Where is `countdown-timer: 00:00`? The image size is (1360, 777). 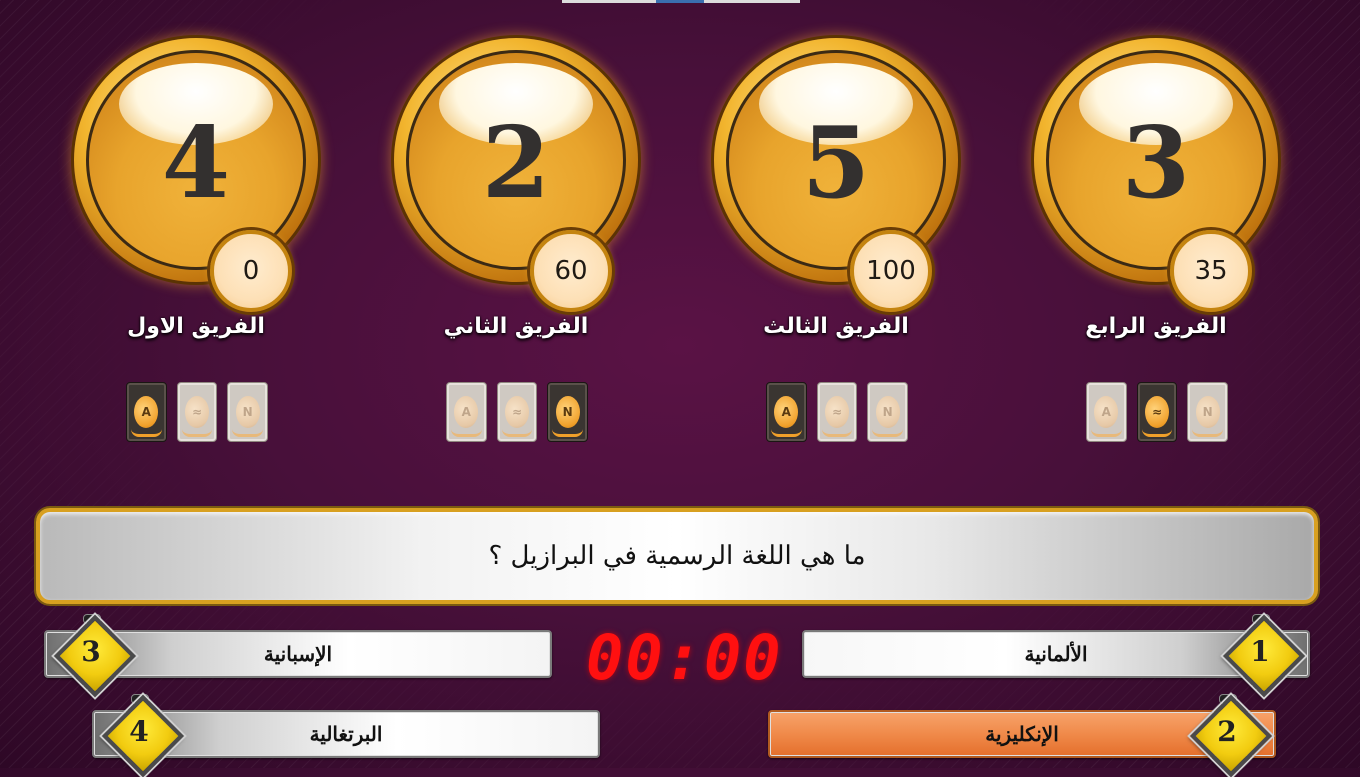
countdown-timer: 00:00 is located at coordinates (684, 657).